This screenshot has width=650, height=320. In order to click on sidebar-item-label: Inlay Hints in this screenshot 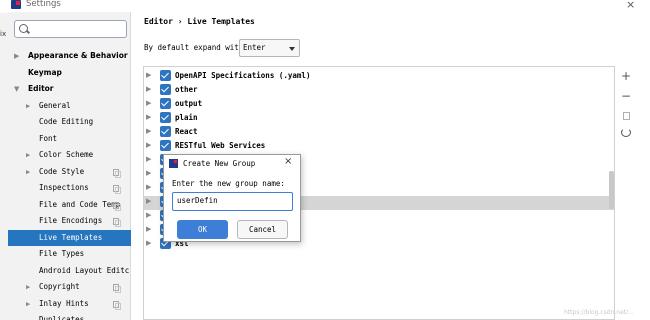, I will do `click(64, 303)`.